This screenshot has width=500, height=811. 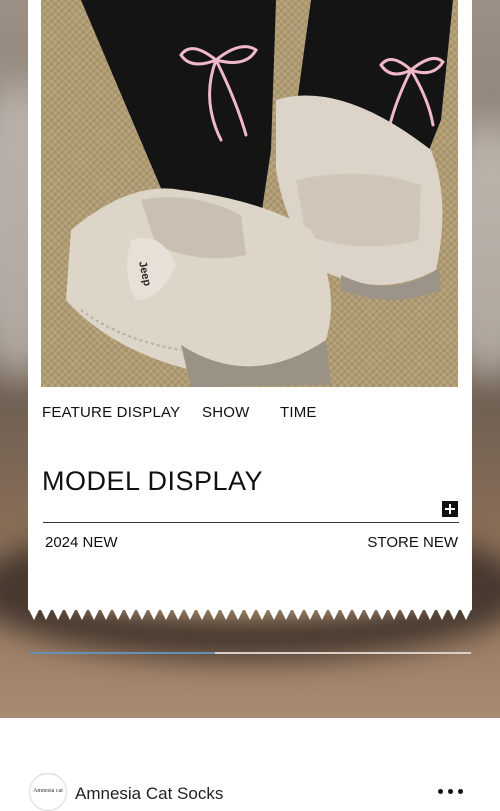 What do you see at coordinates (153, 481) in the screenshot?
I see `section-title: MODEL DISPLAY` at bounding box center [153, 481].